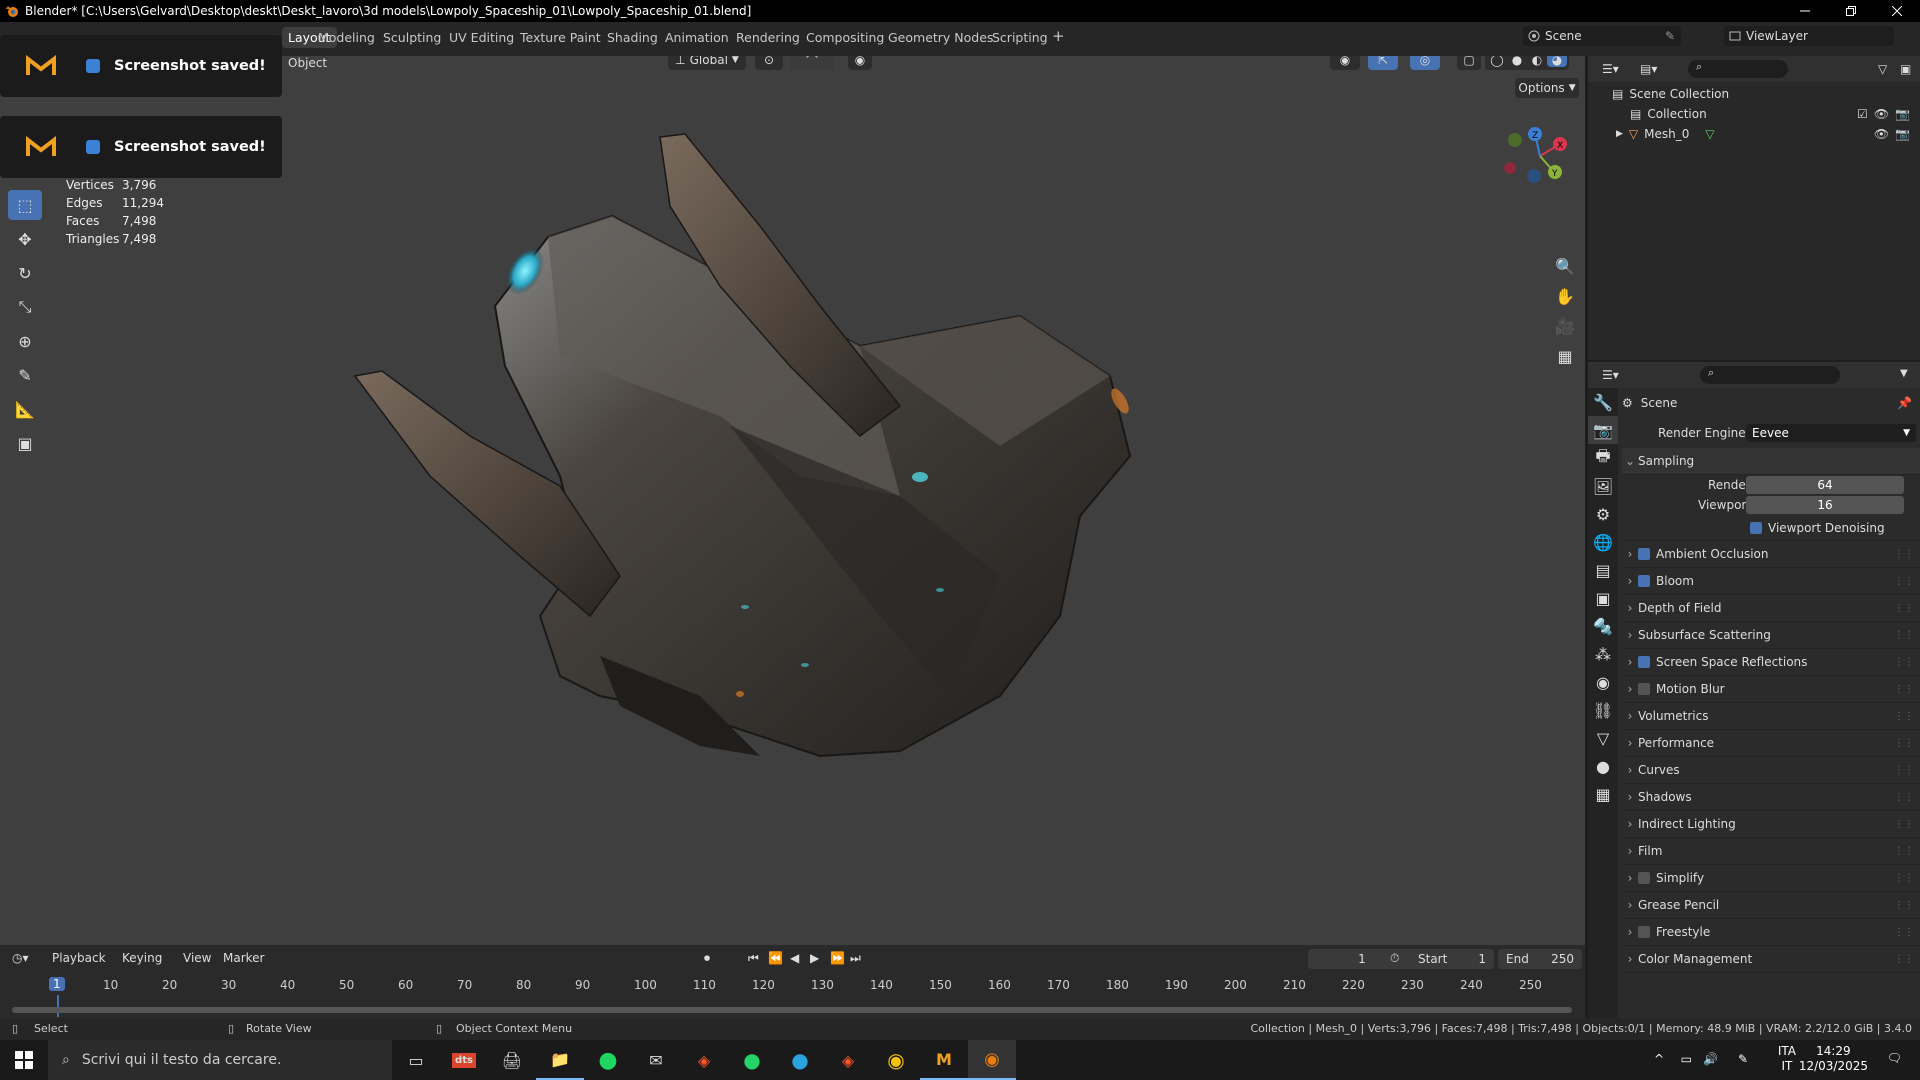 Image resolution: width=1920 pixels, height=1080 pixels. I want to click on playhead, so click(58, 1006).